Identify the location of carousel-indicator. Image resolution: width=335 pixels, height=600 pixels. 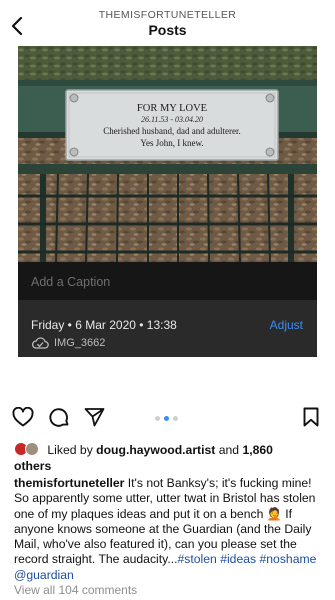
(166, 418).